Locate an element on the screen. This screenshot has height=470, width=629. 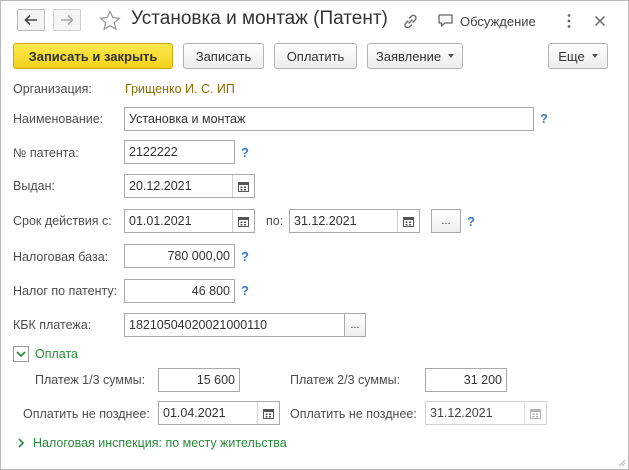
second-due-label: Оплатить не позднее: is located at coordinates (353, 414).